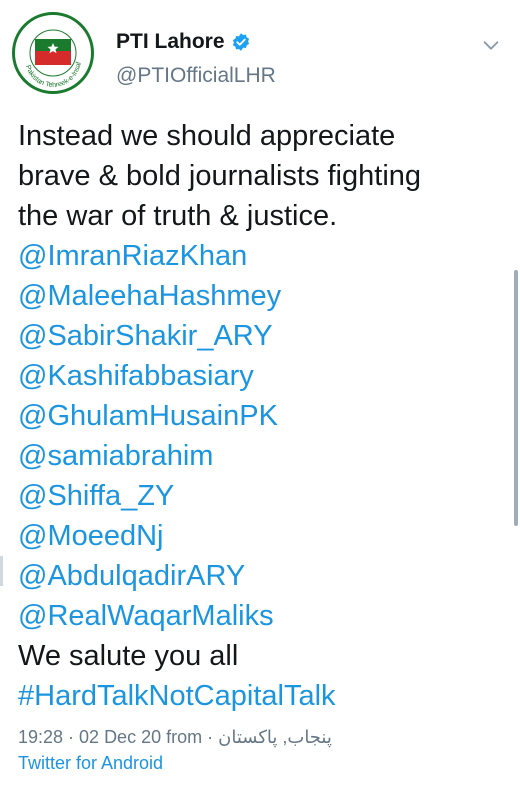  I want to click on timestamp: 19:28 · 02 Dec 20 from, so click(110, 737).